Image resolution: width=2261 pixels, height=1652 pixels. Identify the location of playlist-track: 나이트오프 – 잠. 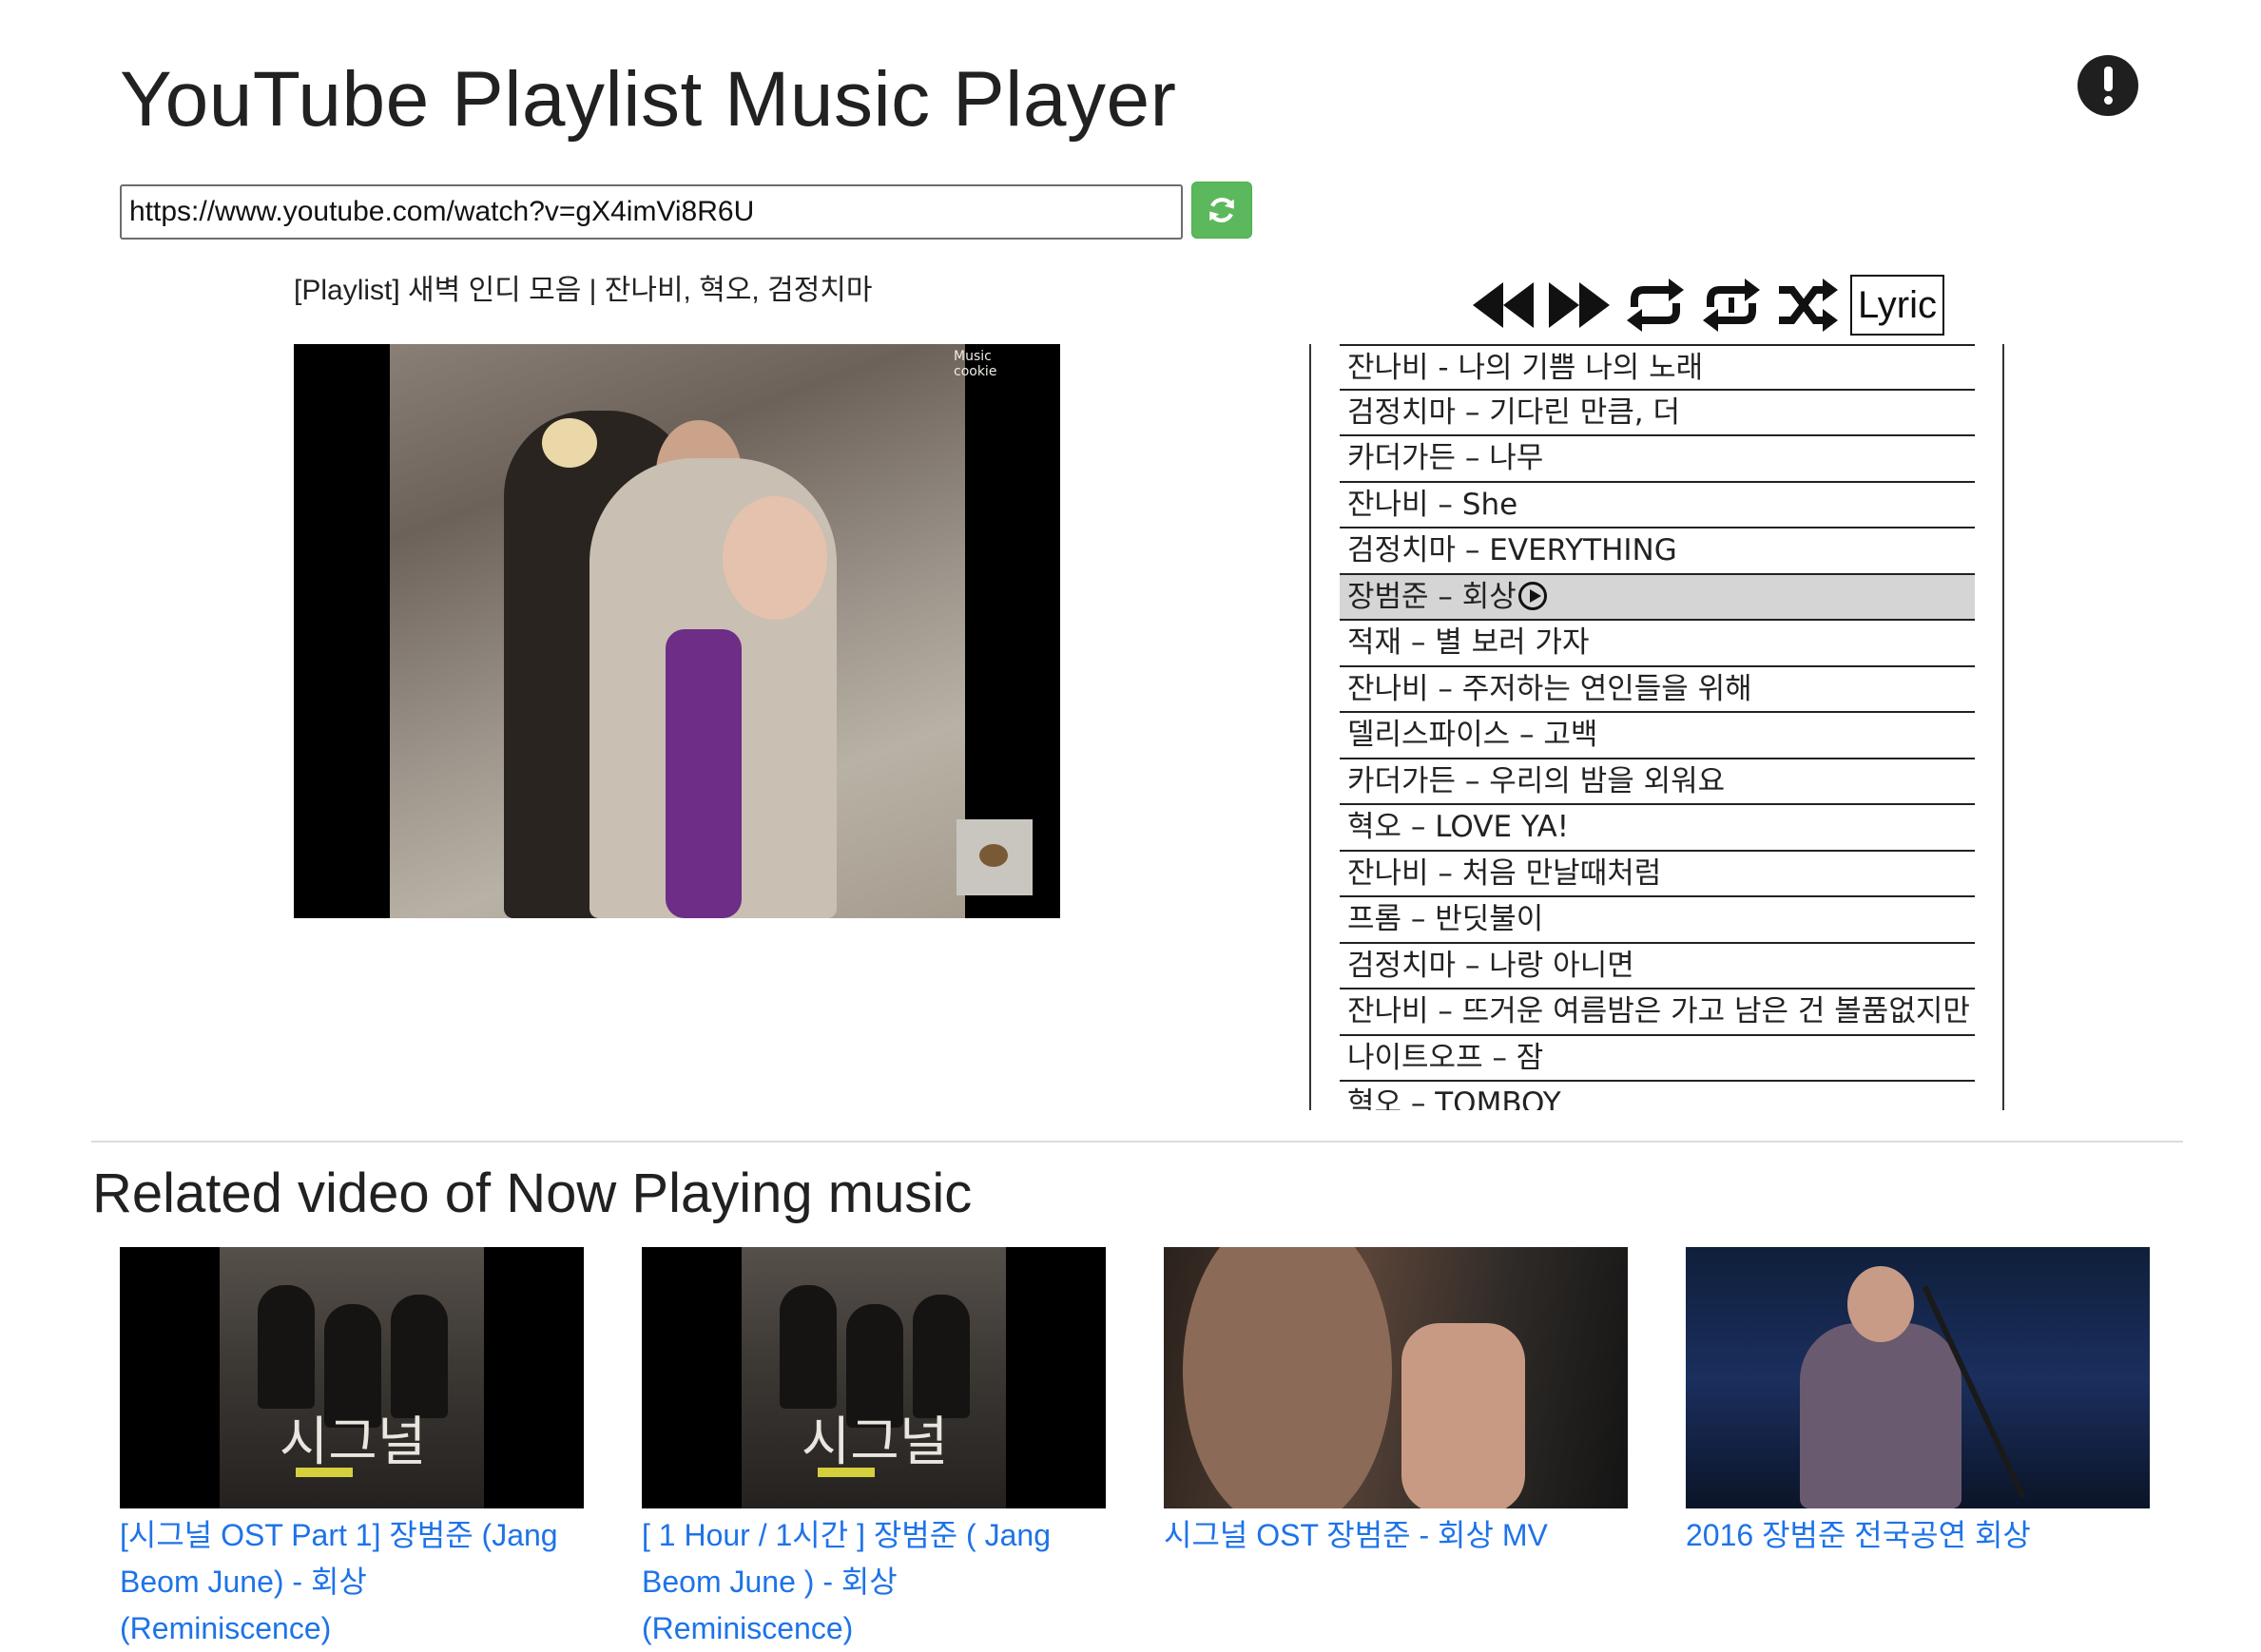
(1657, 1059).